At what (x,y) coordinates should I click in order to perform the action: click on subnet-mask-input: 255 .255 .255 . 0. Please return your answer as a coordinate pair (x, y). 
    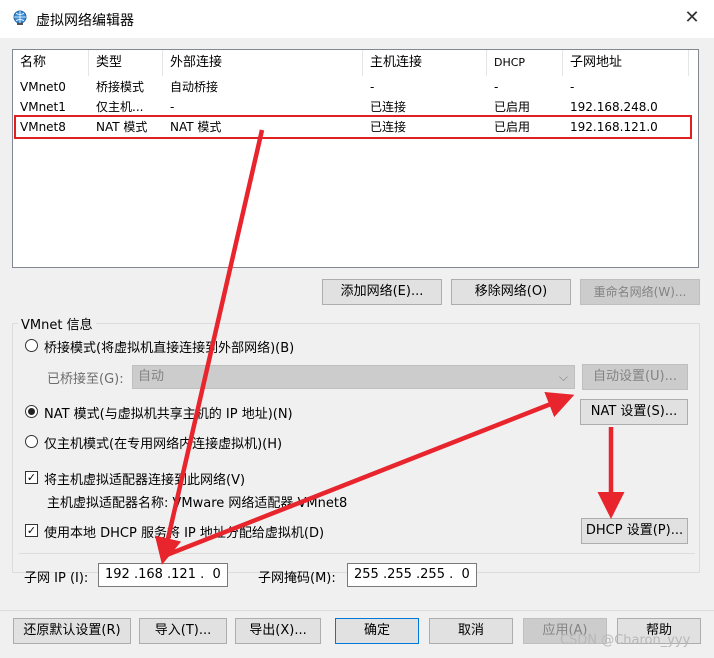
    Looking at the image, I should click on (412, 575).